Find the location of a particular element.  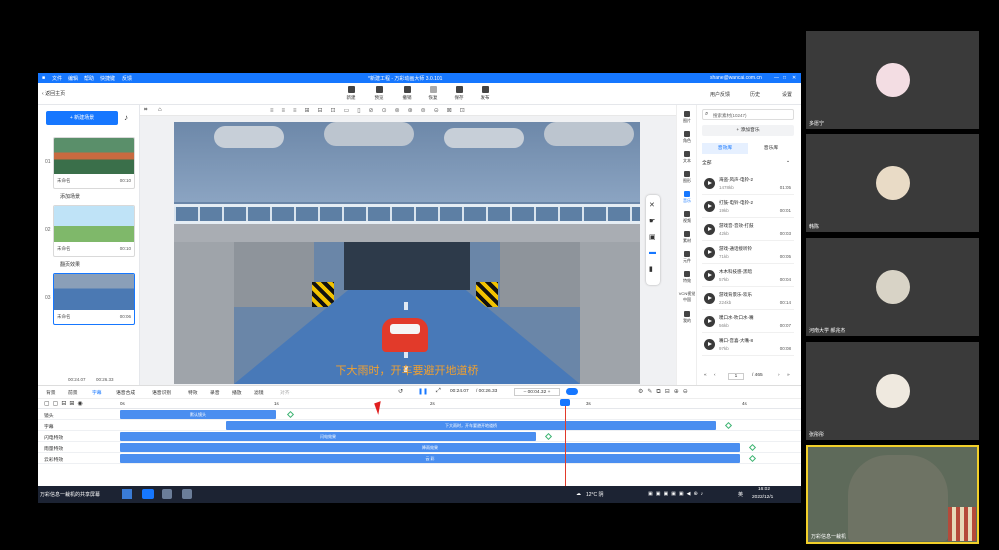

tool-play: 播放 is located at coordinates (237, 392).